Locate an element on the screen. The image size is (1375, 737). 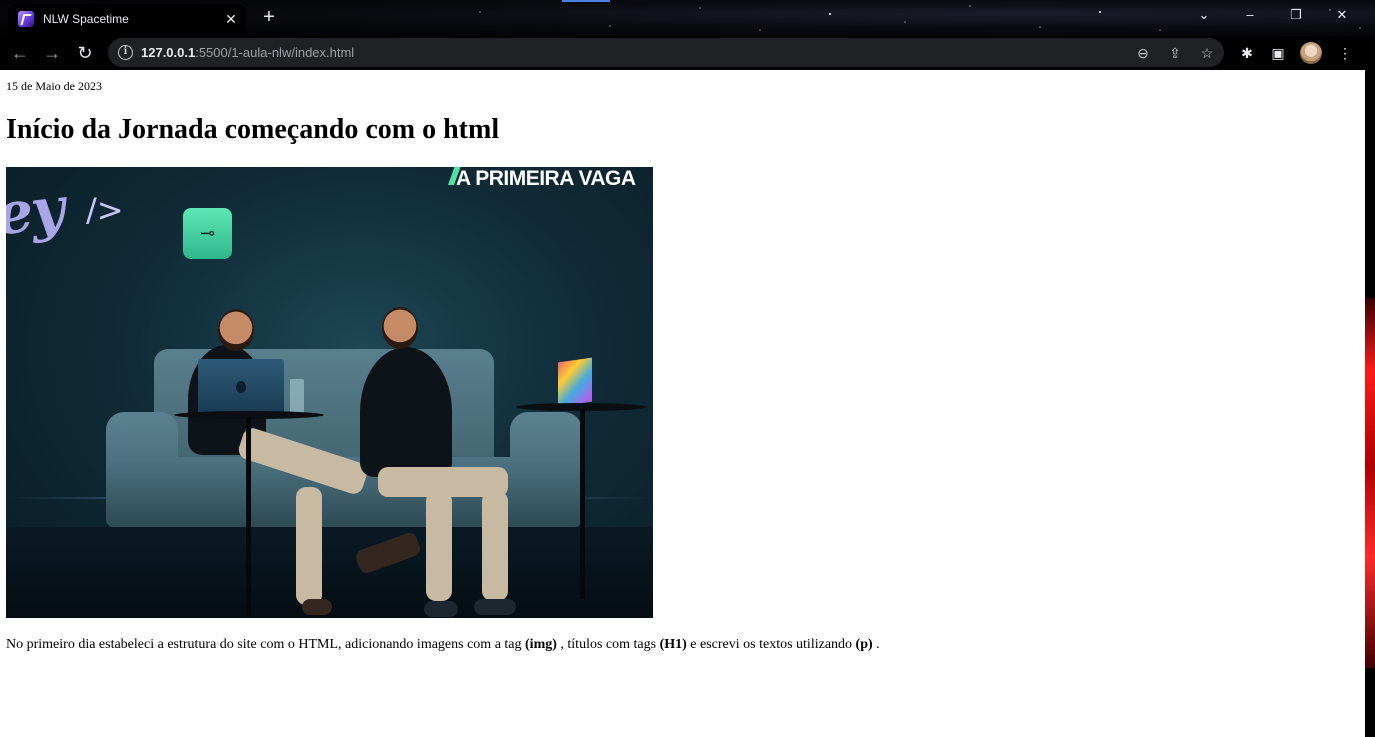
favicon-icon is located at coordinates (26, 19).